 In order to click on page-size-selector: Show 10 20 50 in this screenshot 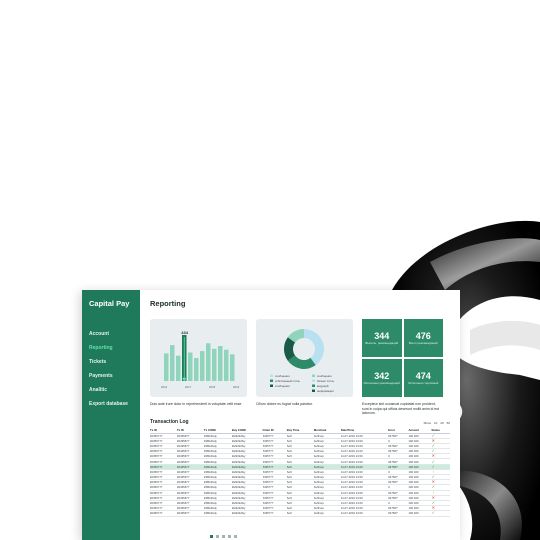, I will do `click(436, 423)`.